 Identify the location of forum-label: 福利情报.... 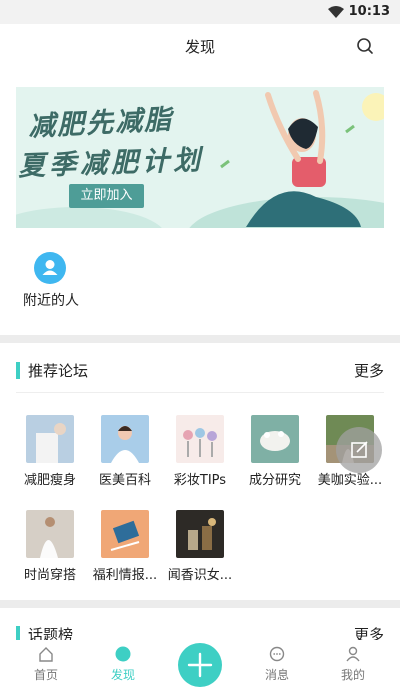
(125, 575).